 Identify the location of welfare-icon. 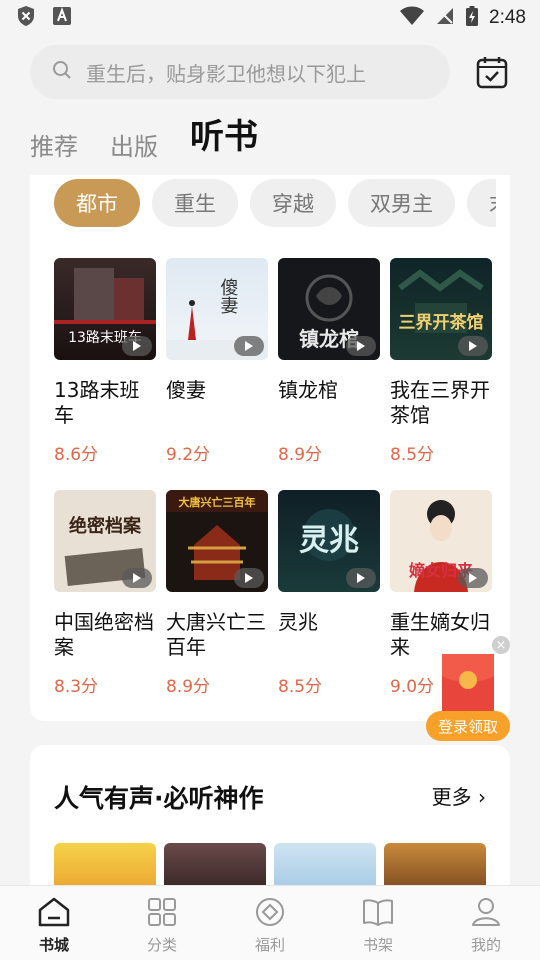
(270, 914).